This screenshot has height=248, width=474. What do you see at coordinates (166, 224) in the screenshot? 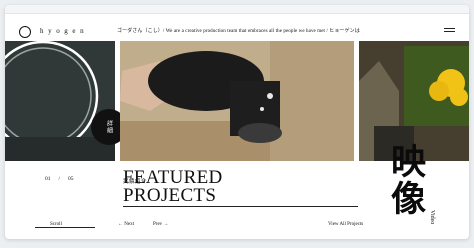
I see `arrow-right-icon: →` at bounding box center [166, 224].